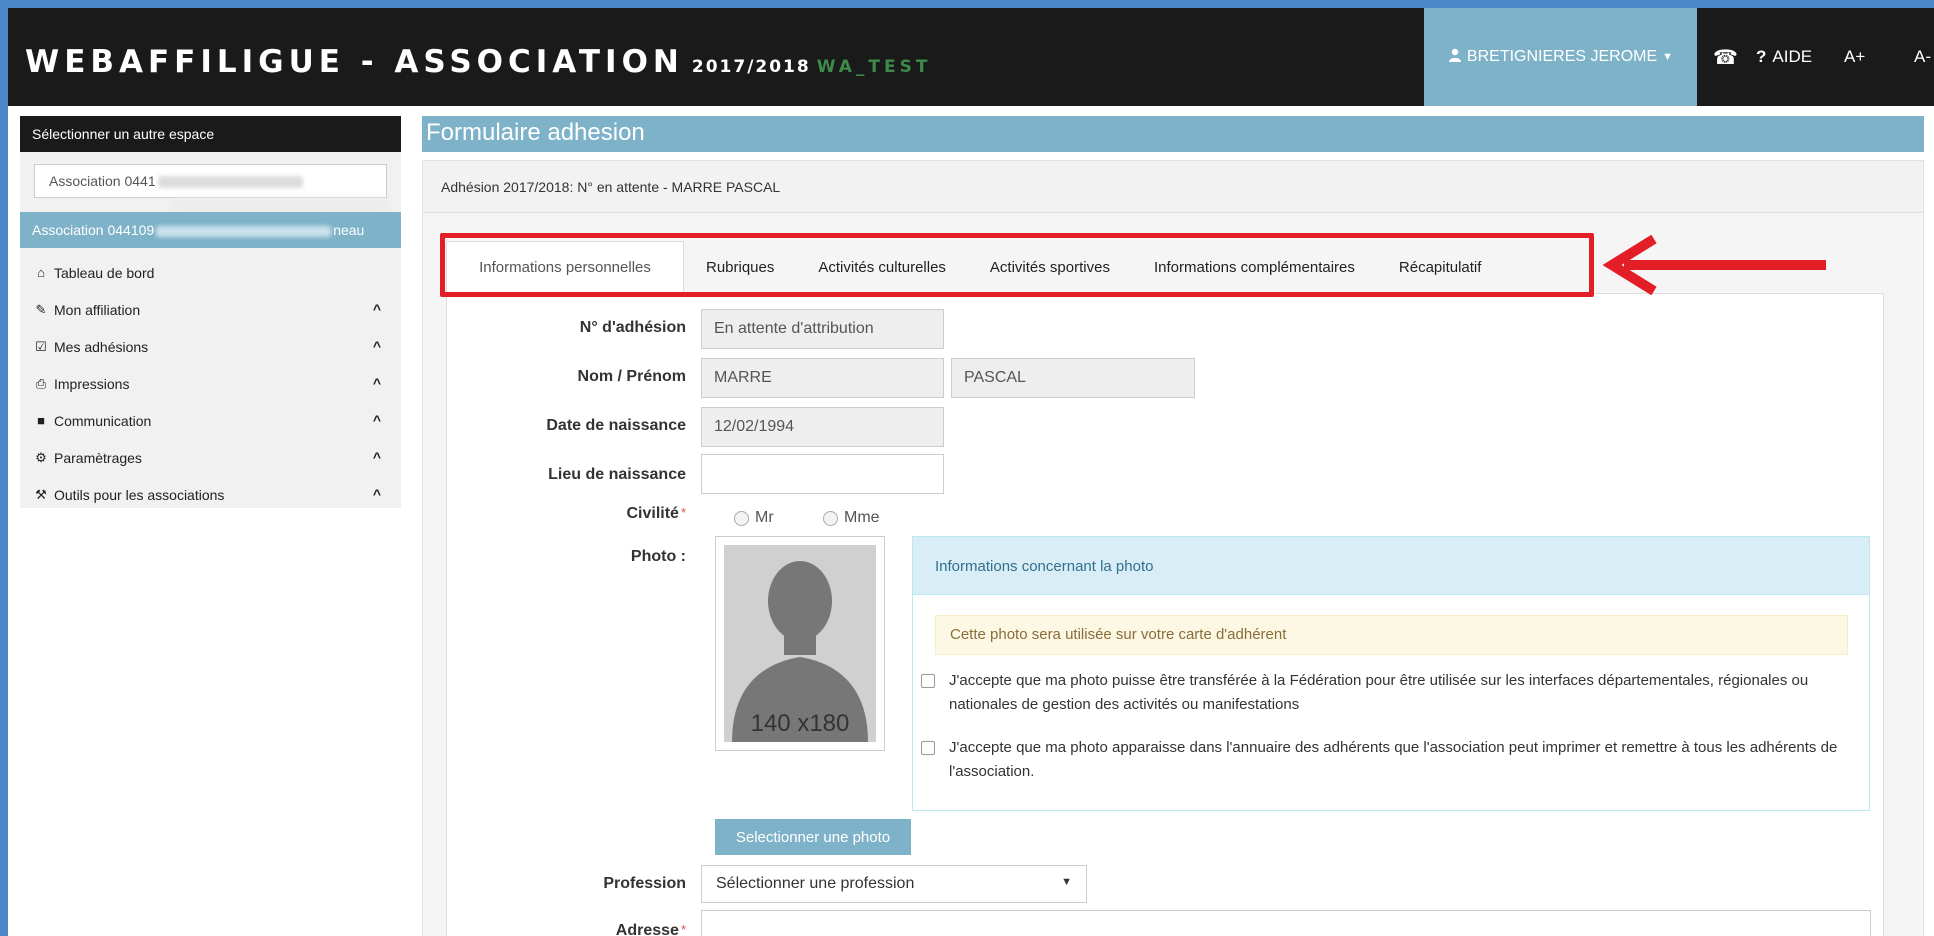  Describe the element at coordinates (839, 181) in the screenshot. I see `space-select: Association 0441 ▼` at that location.